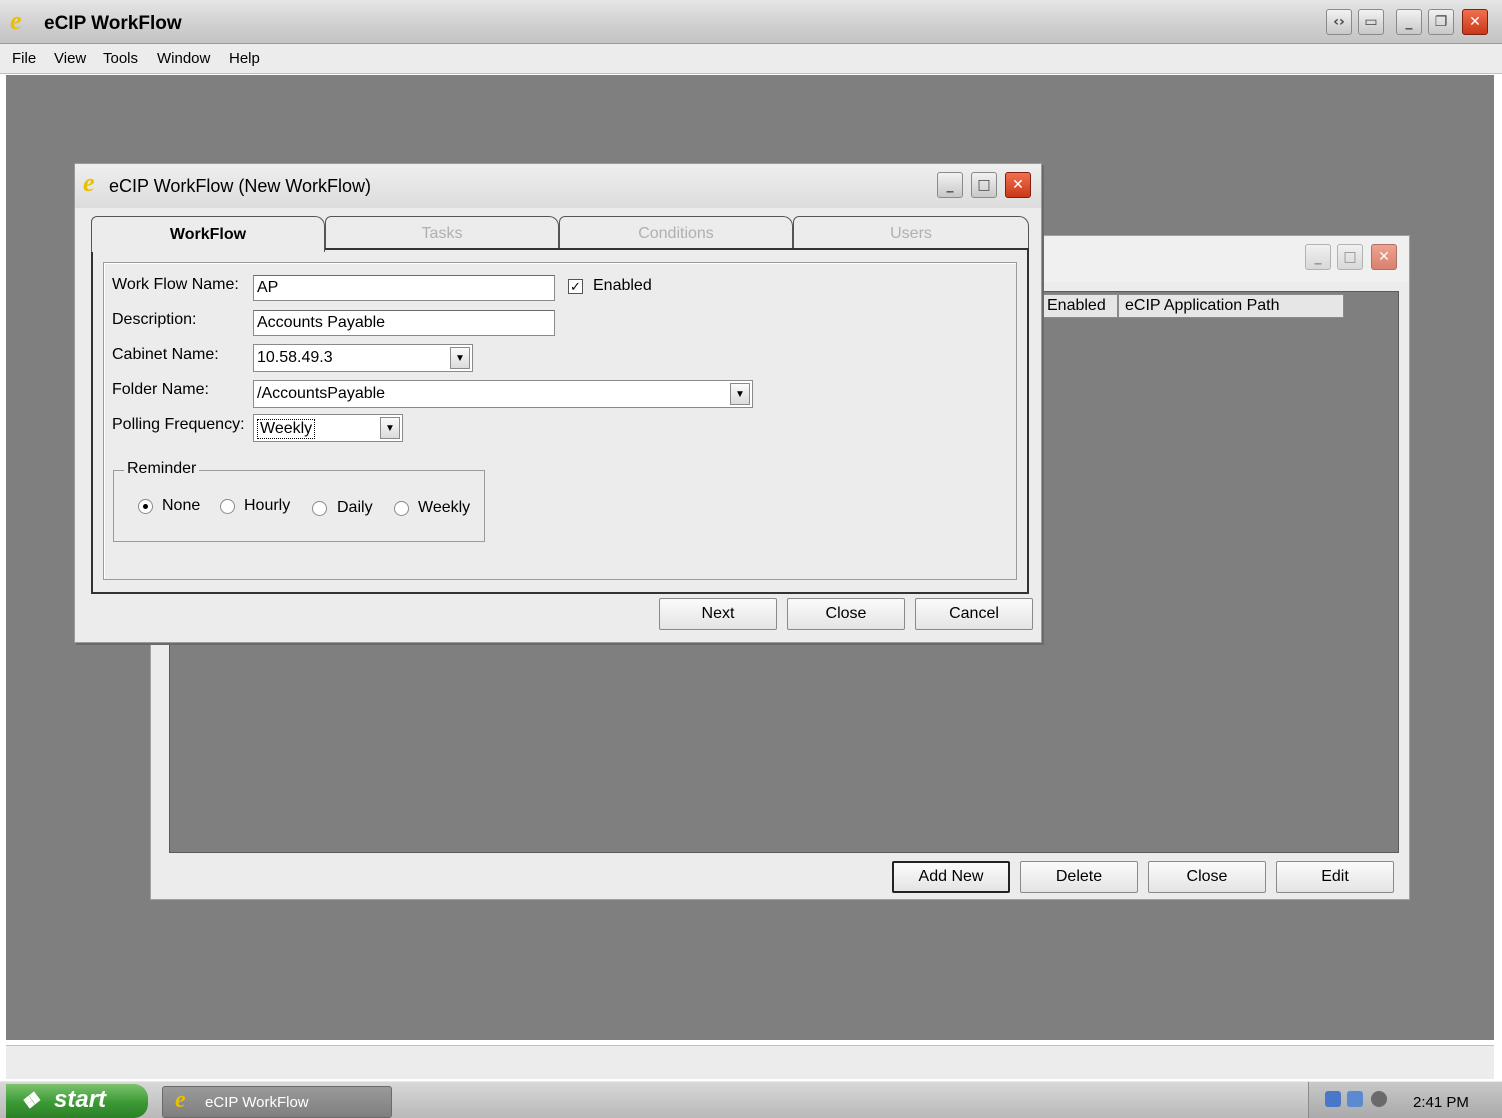 The image size is (1502, 1118). Describe the element at coordinates (160, 389) in the screenshot. I see `folder-name-label: Folder Name:` at that location.